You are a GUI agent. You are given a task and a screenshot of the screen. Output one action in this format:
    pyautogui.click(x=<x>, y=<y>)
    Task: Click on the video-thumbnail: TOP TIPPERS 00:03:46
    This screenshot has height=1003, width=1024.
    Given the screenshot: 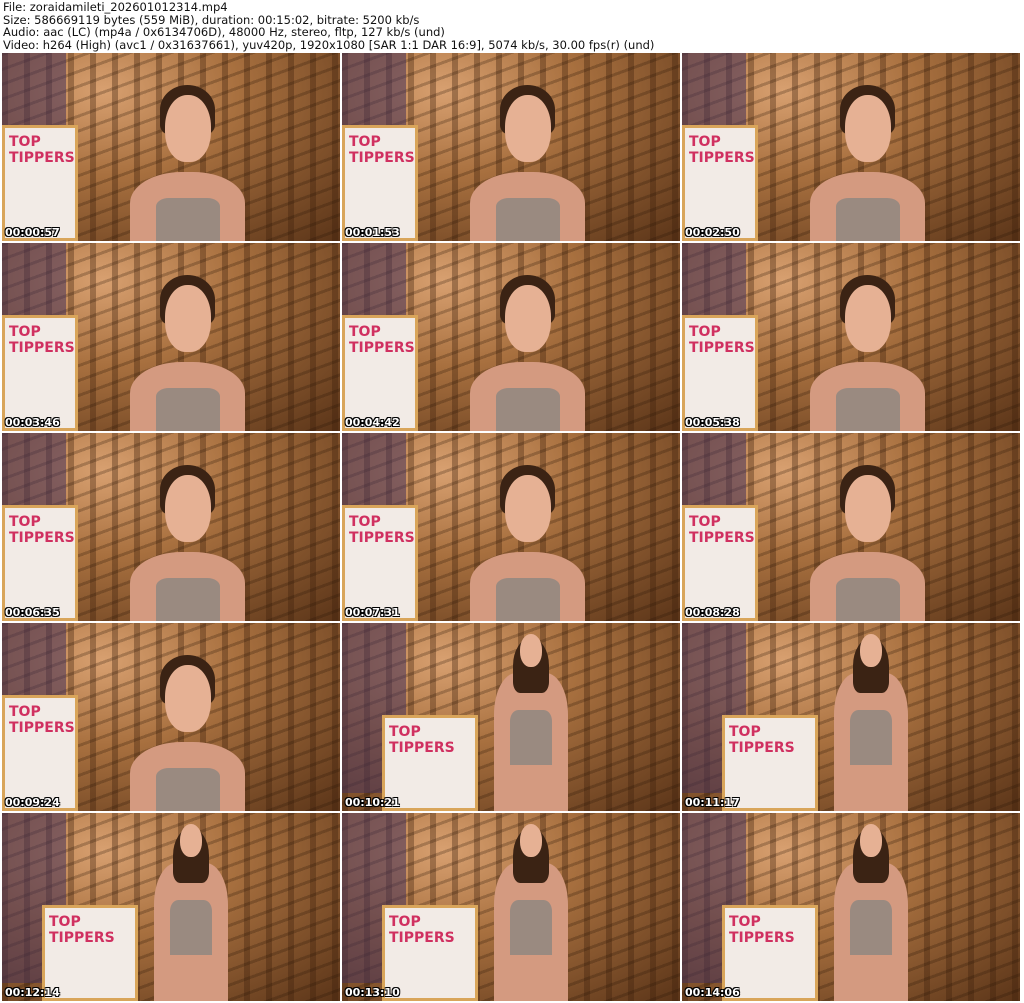 What is the action you would take?
    pyautogui.click(x=171, y=337)
    